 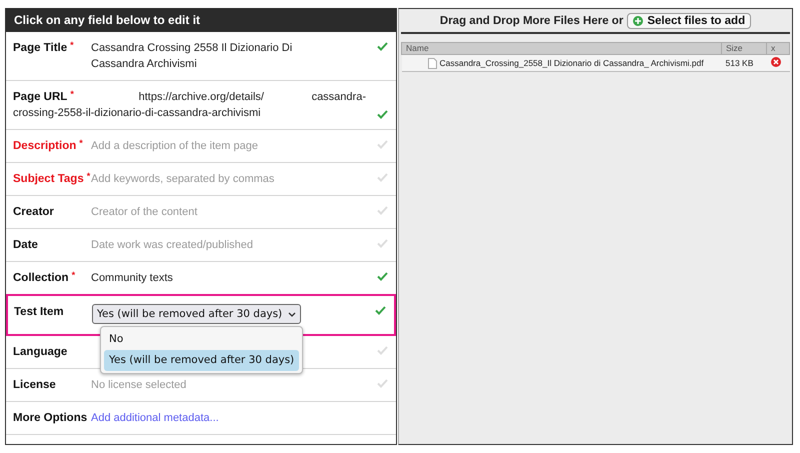 I want to click on field-label: Description, so click(x=44, y=146).